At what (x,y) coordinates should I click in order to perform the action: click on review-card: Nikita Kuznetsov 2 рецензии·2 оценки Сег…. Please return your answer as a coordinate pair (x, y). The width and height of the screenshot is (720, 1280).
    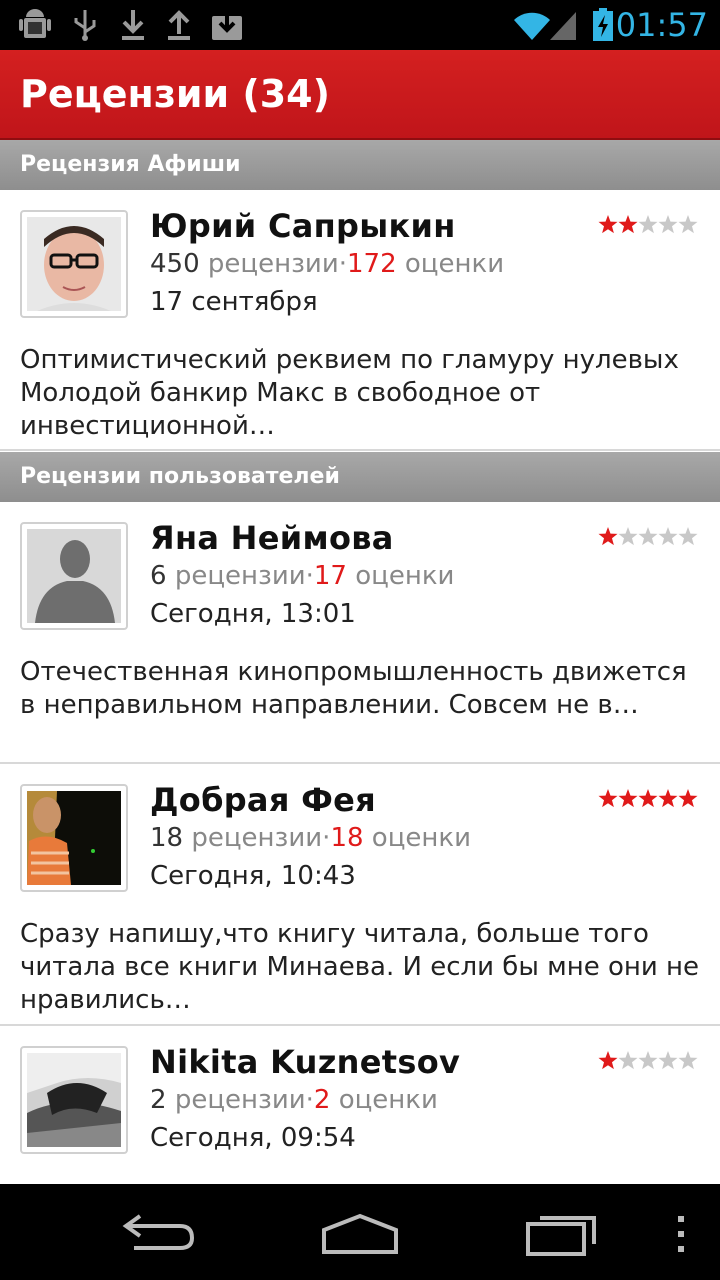
    Looking at the image, I should click on (360, 1105).